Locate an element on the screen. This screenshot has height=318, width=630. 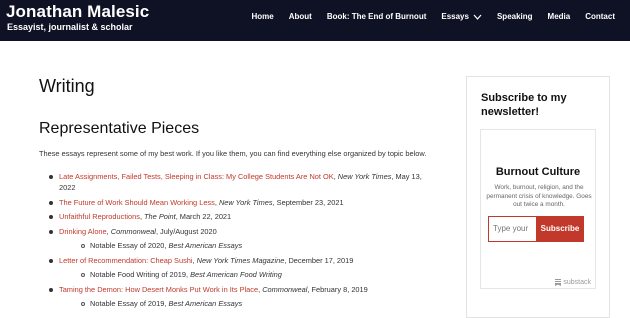
nav-contact: Contact is located at coordinates (600, 16).